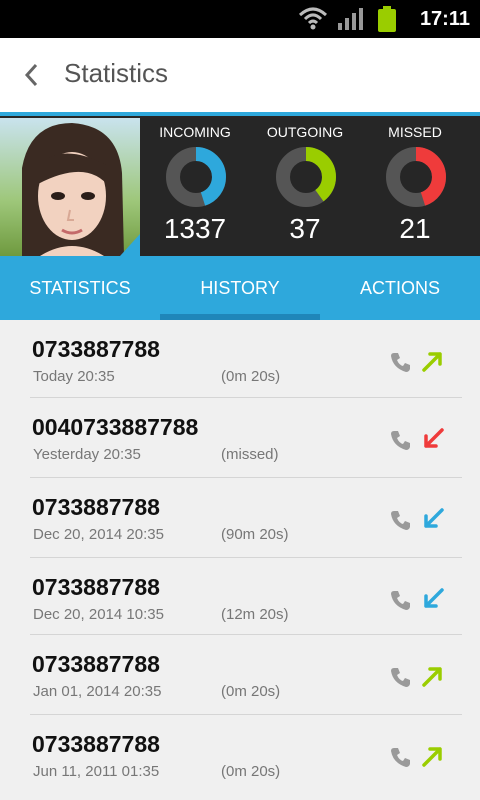 The width and height of the screenshot is (480, 800). What do you see at coordinates (70, 187) in the screenshot?
I see `contact-avatar` at bounding box center [70, 187].